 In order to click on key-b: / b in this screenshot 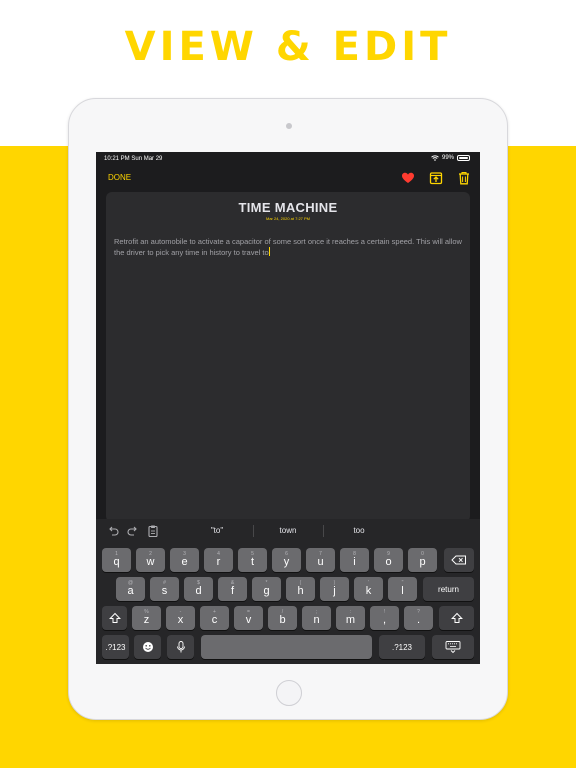, I will do `click(282, 618)`.